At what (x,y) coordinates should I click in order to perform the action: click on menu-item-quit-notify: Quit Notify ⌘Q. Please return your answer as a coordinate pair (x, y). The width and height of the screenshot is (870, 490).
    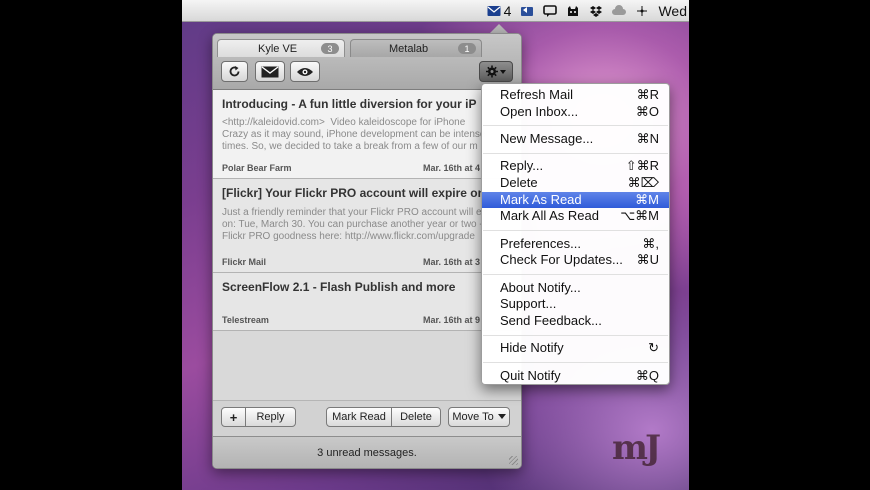
    Looking at the image, I should click on (575, 376).